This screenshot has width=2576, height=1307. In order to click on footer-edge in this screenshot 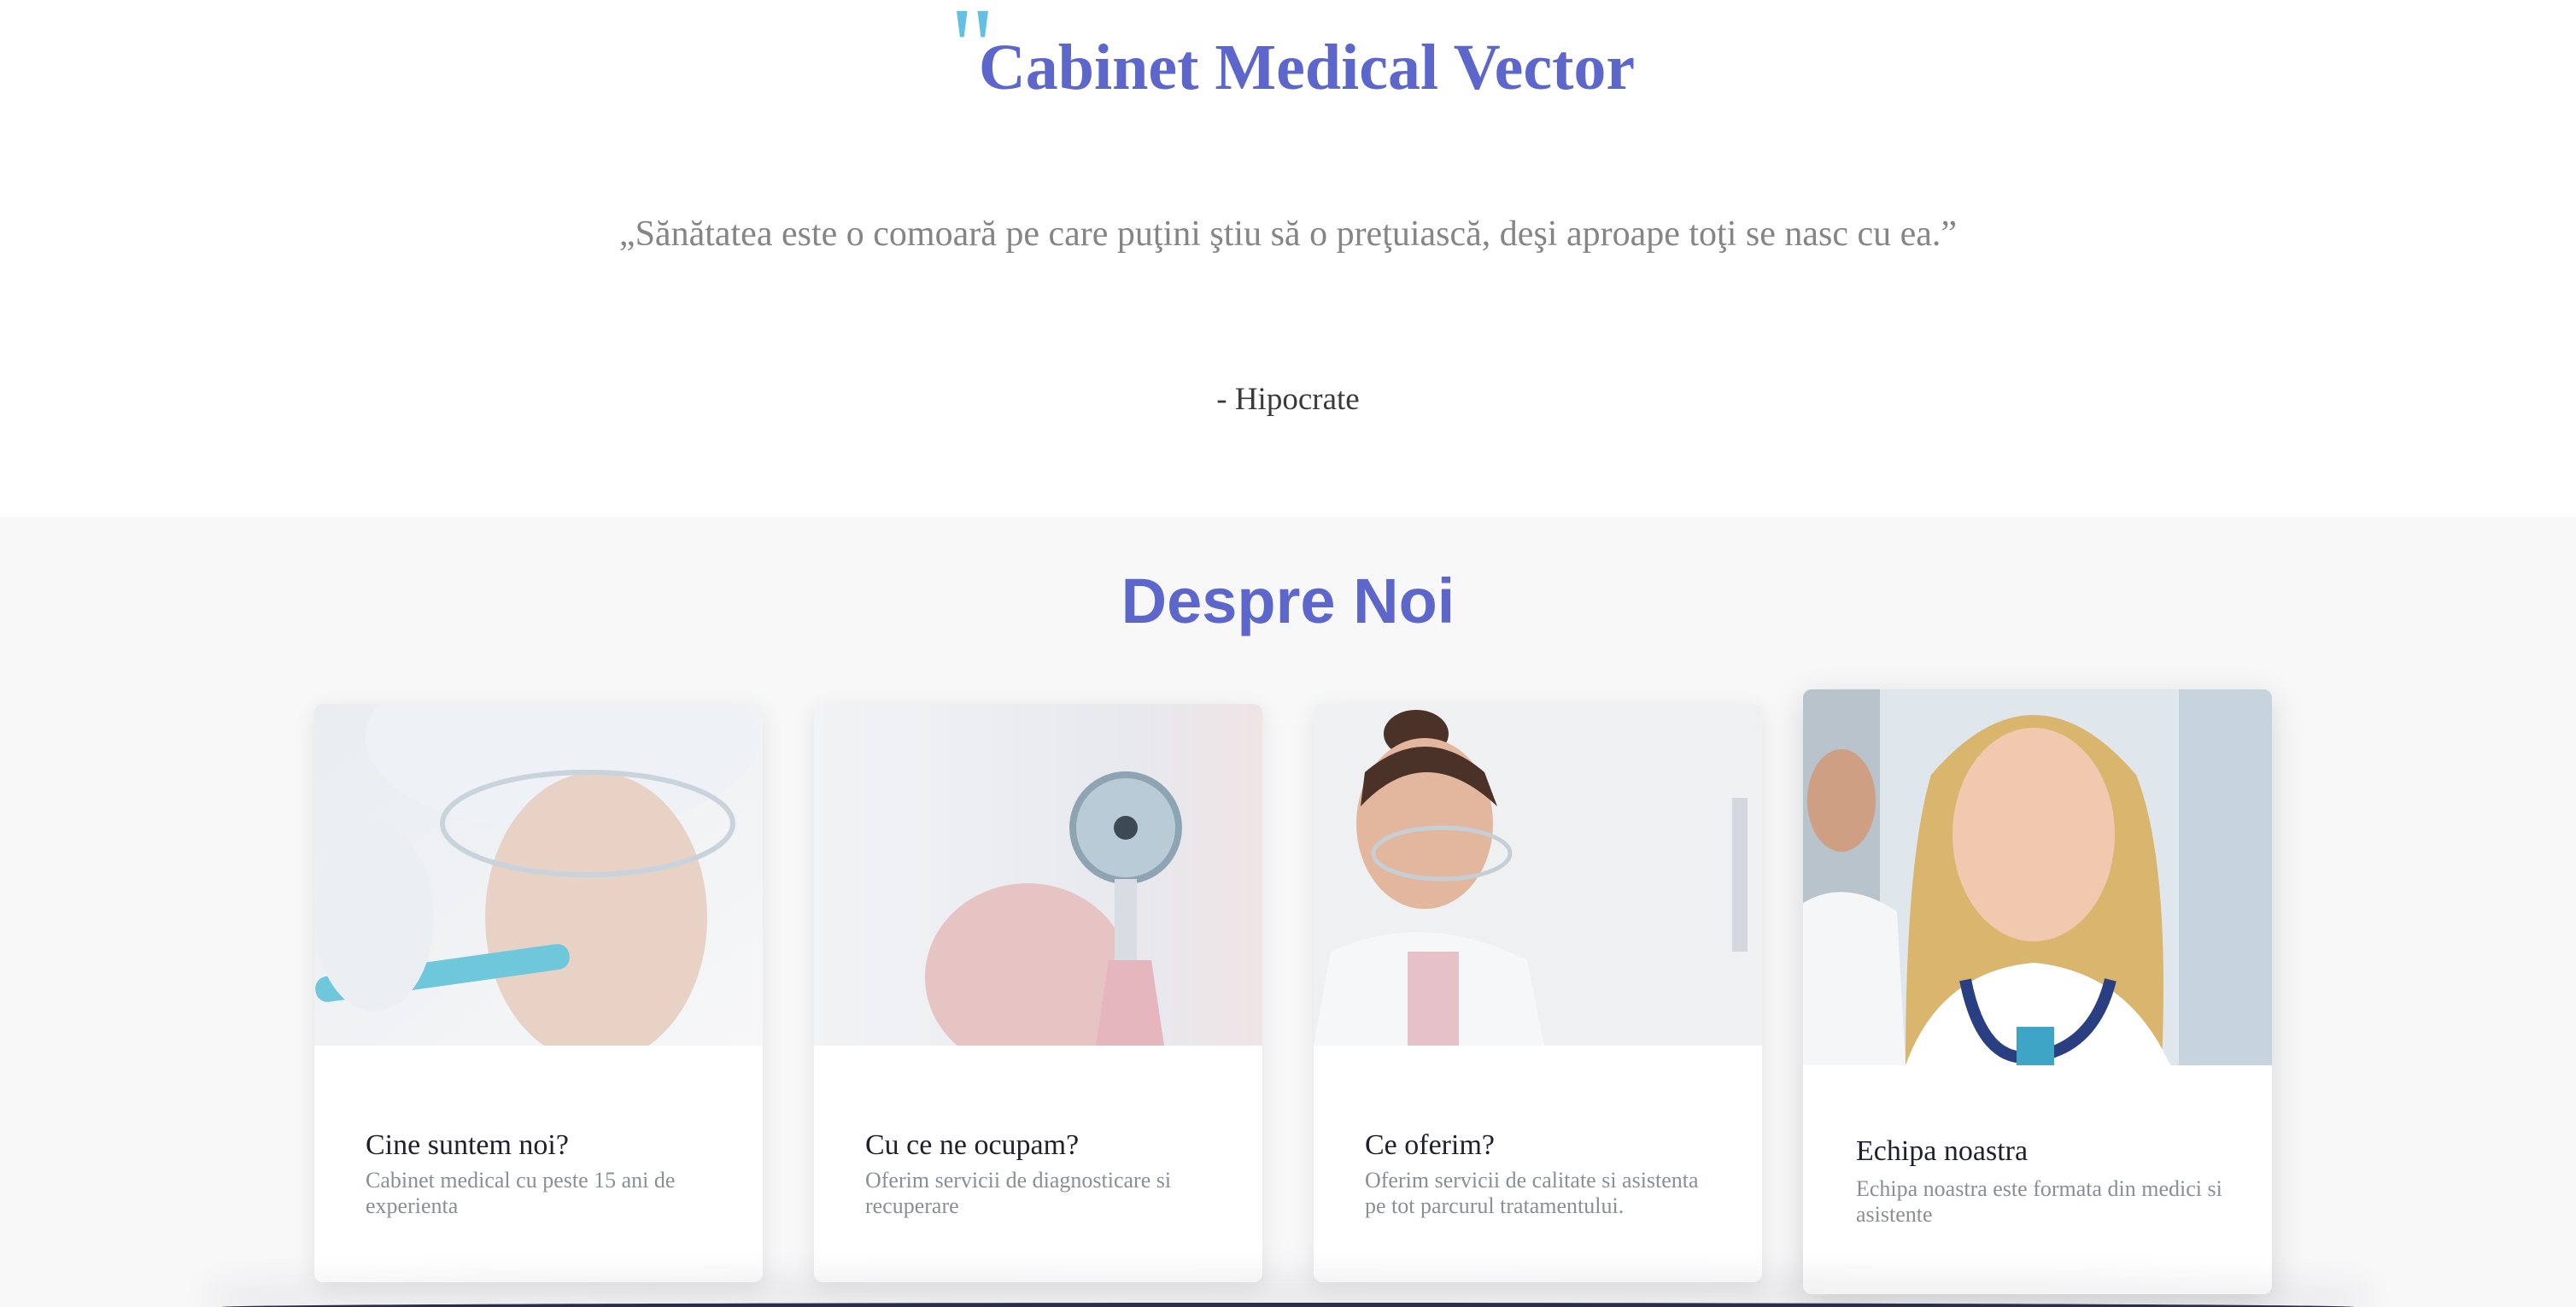, I will do `click(1288, 1305)`.